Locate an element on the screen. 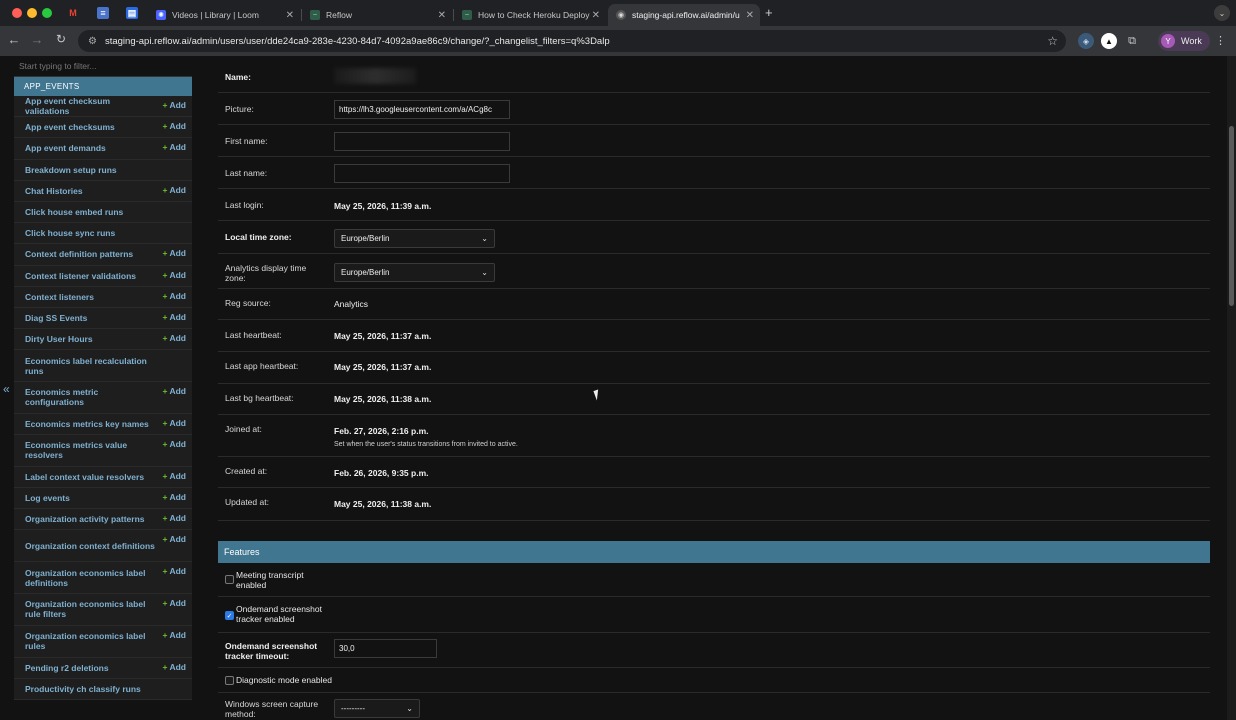 The image size is (1236, 720). sidebar-model-link: Organization economics label rules is located at coordinates (90, 641).